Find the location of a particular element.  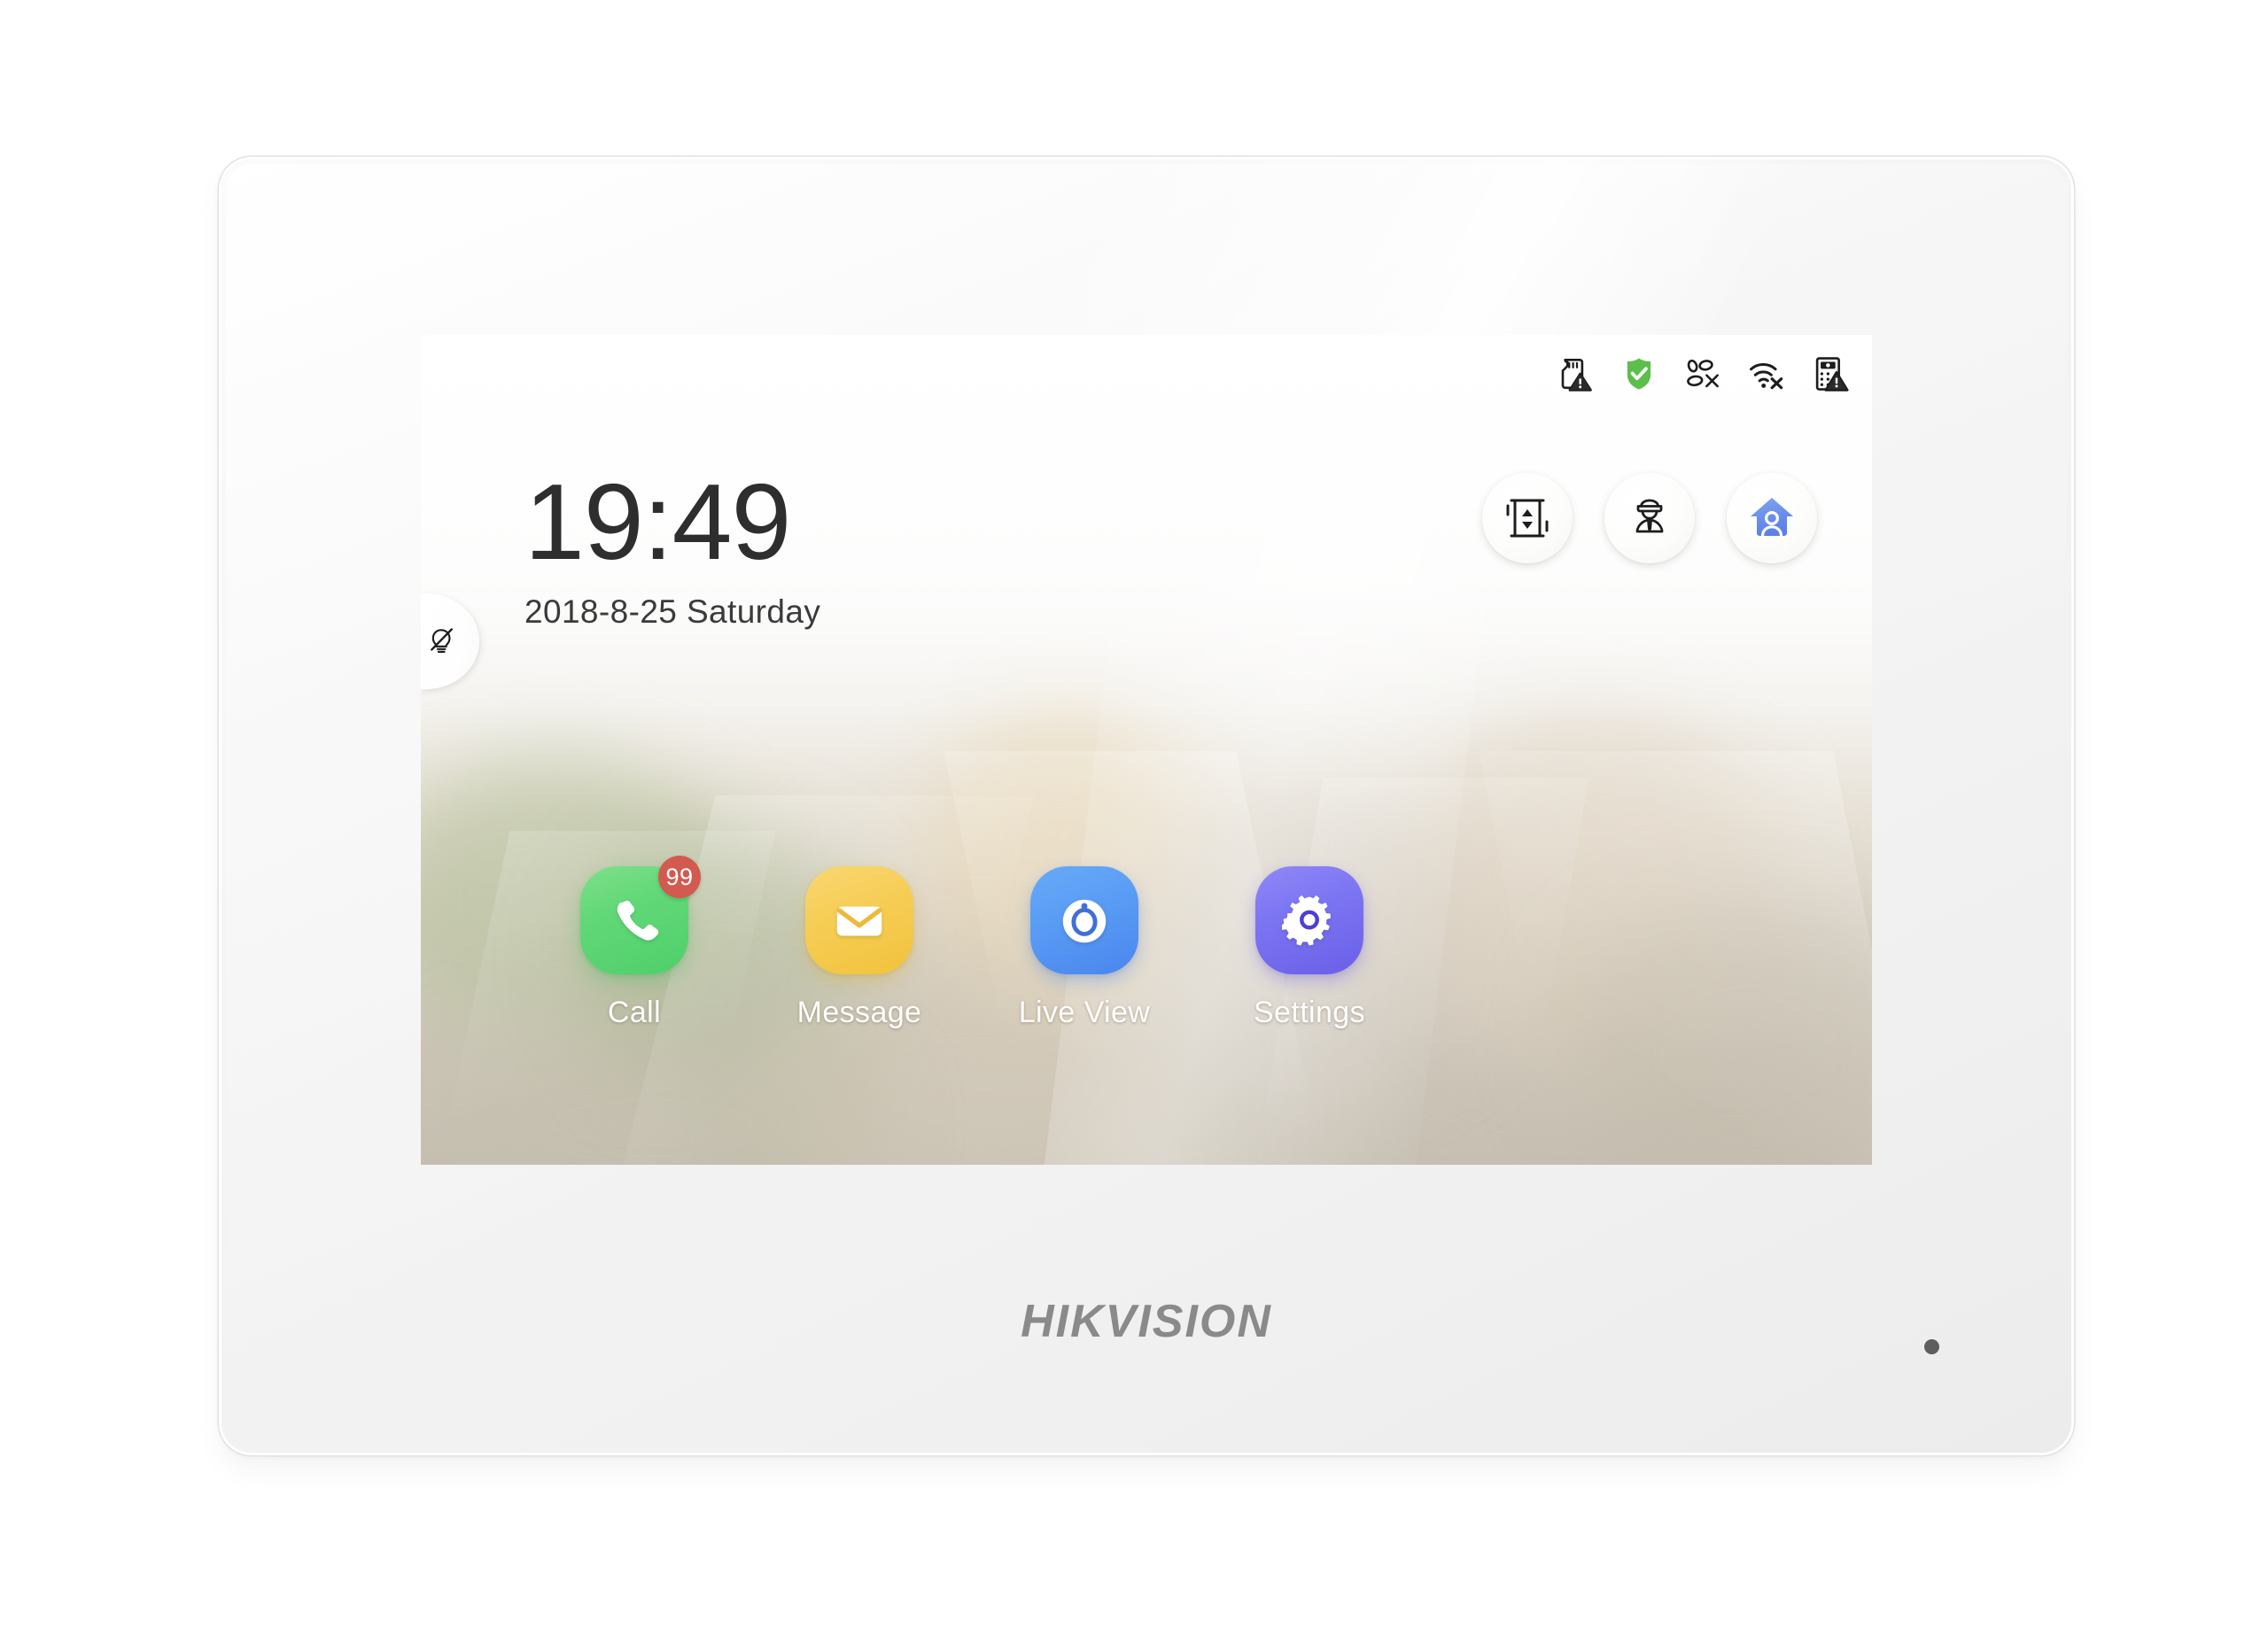

app-message-label: Message is located at coordinates (859, 1012).